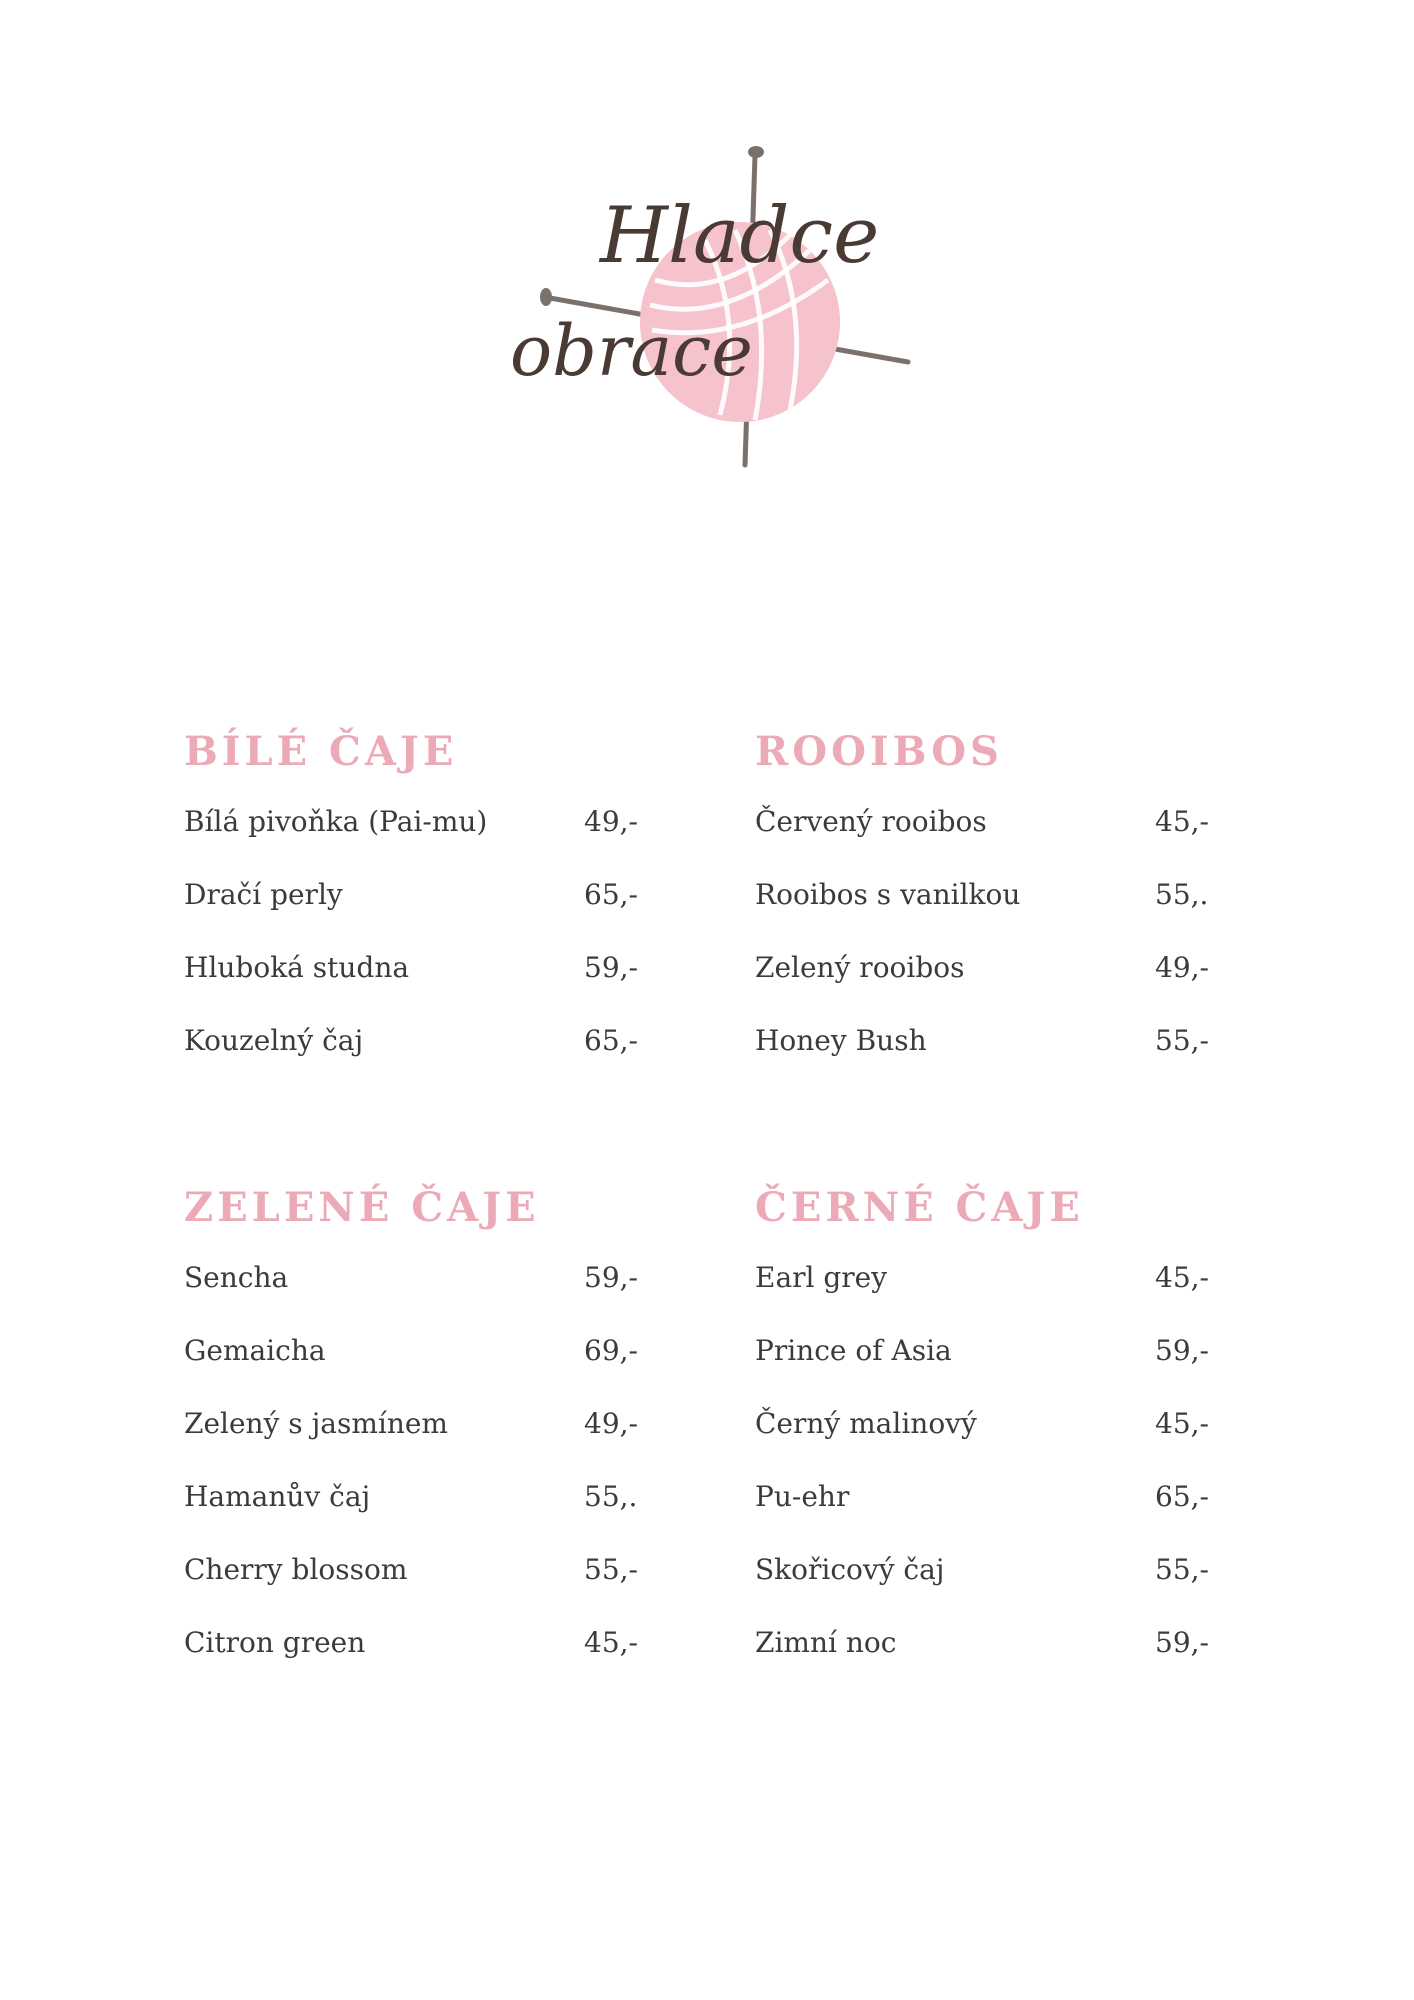 Image resolution: width=1414 pixels, height=2000 pixels. What do you see at coordinates (919, 1207) in the screenshot?
I see `section-heading: ČERNÉ ČAJE` at bounding box center [919, 1207].